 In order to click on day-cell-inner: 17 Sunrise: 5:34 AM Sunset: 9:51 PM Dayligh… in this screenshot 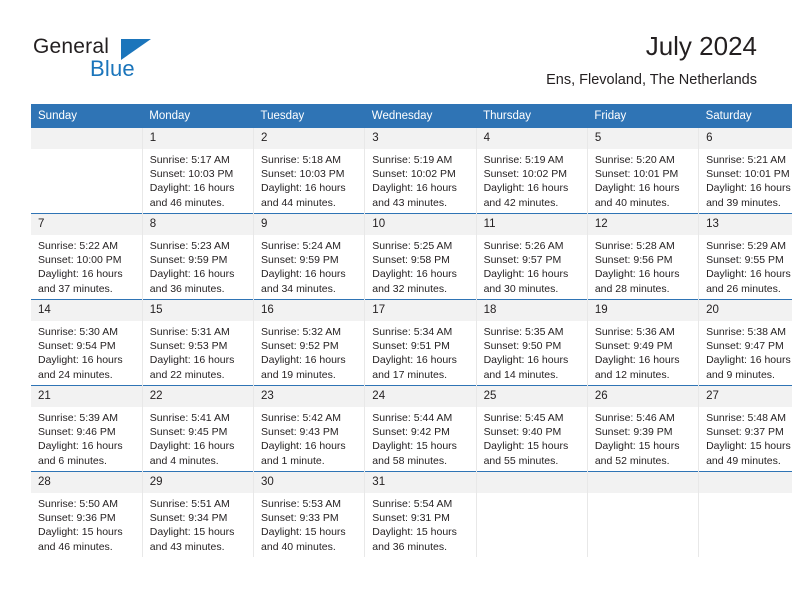, I will do `click(420, 342)`.